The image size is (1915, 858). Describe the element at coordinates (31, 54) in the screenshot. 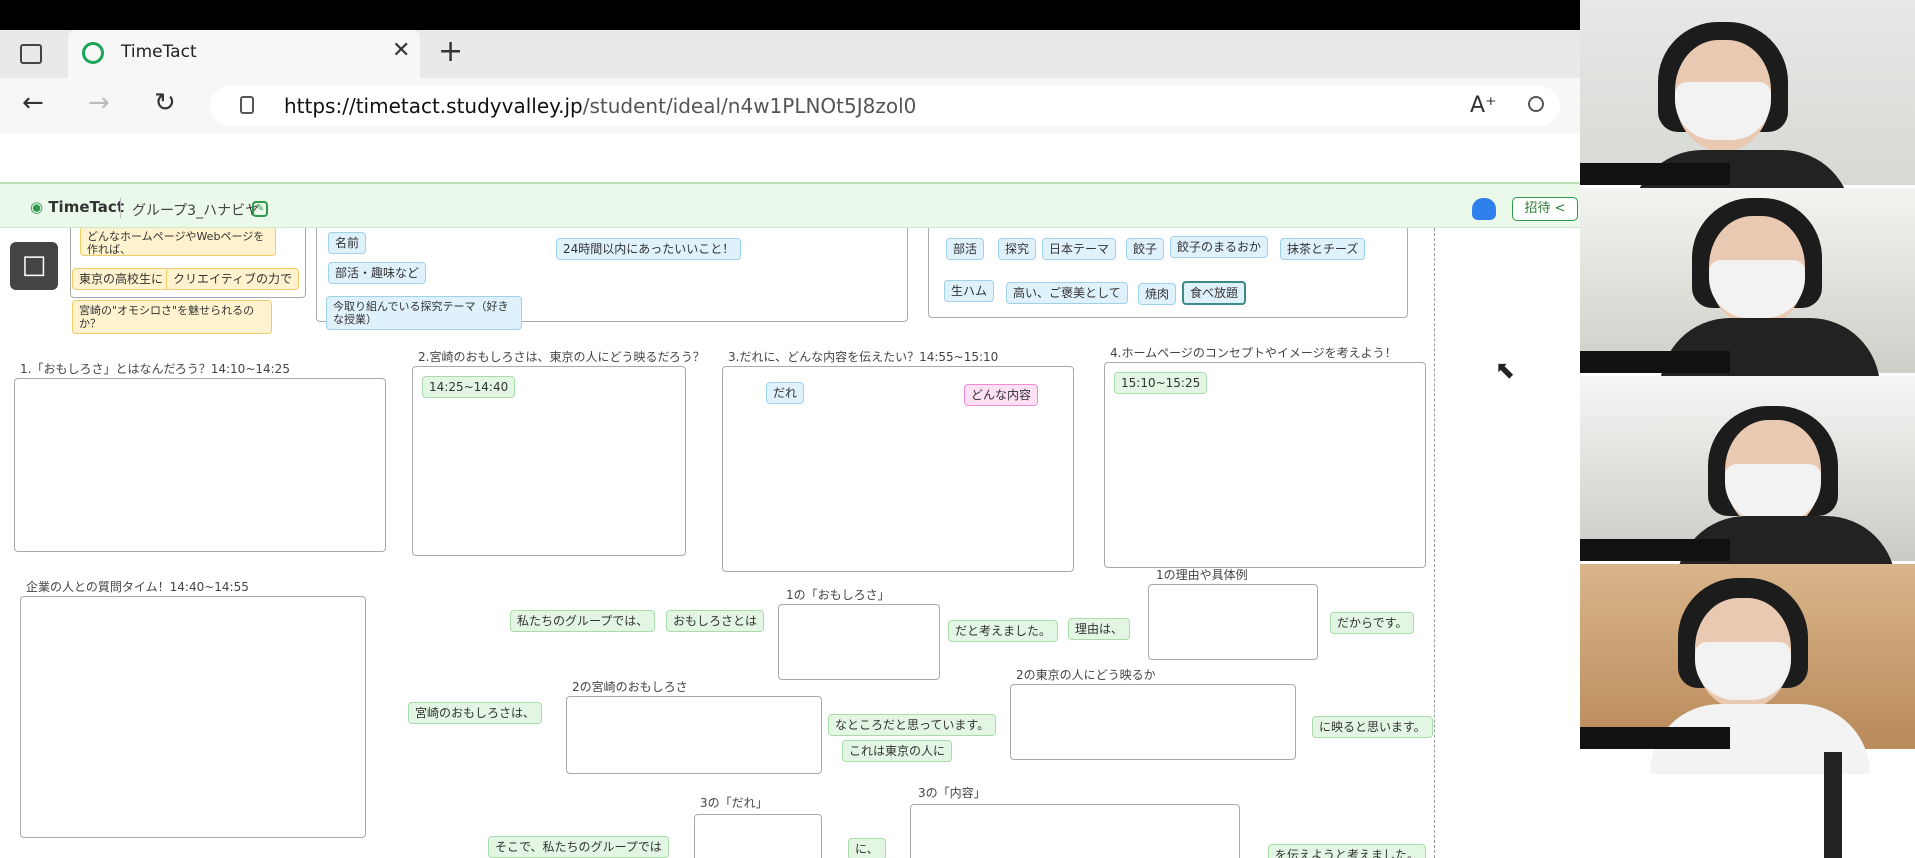

I see `tab-actions-icon` at that location.